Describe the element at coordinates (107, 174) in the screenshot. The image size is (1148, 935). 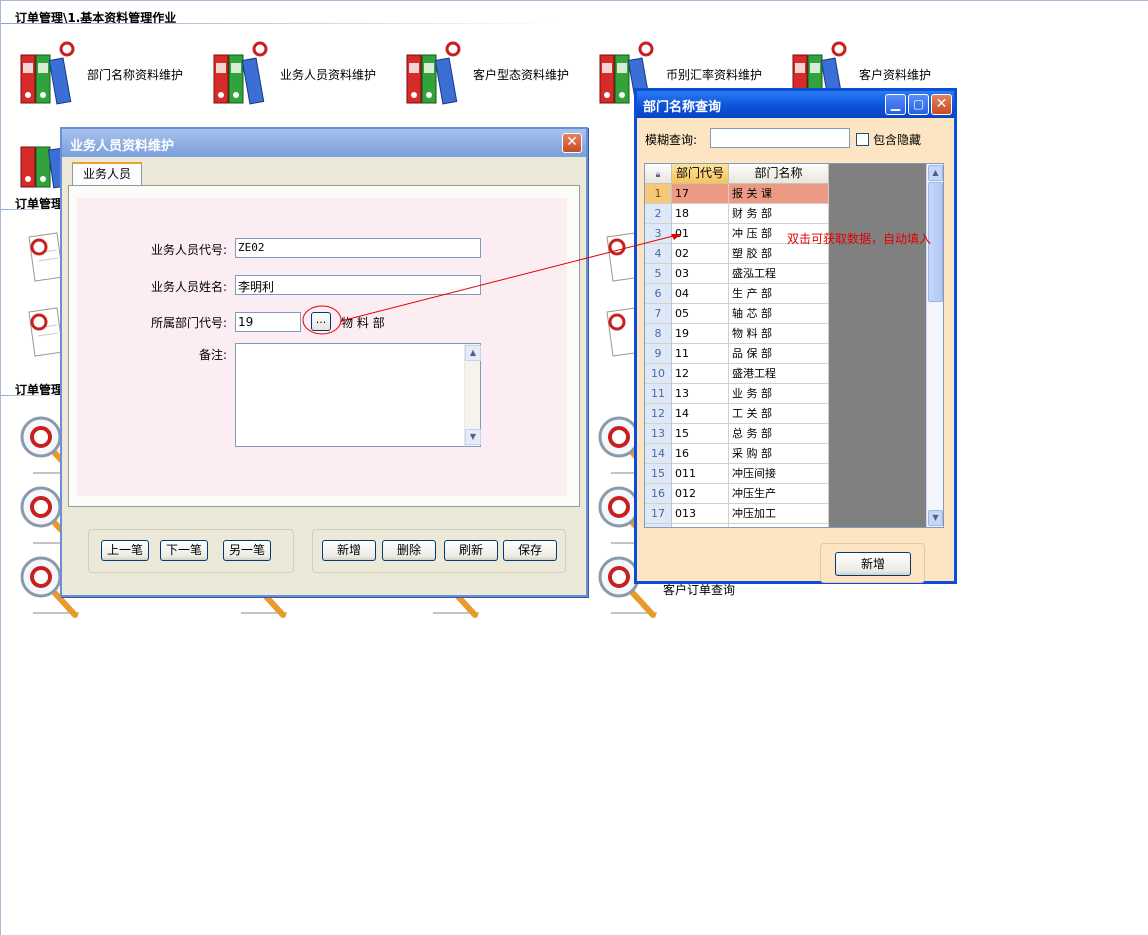
I see `tab-sales-staff: 业务人员` at that location.